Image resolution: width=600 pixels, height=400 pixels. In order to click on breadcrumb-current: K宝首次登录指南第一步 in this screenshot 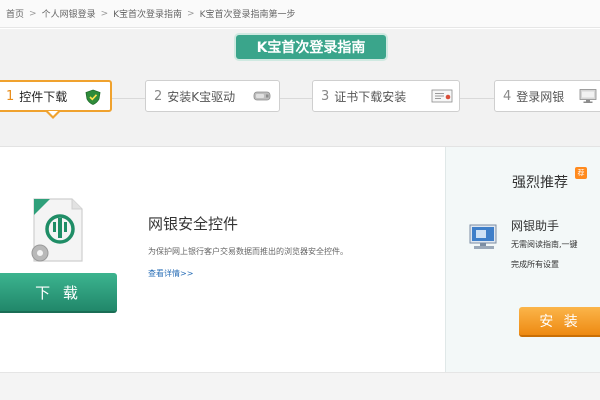, I will do `click(247, 15)`.